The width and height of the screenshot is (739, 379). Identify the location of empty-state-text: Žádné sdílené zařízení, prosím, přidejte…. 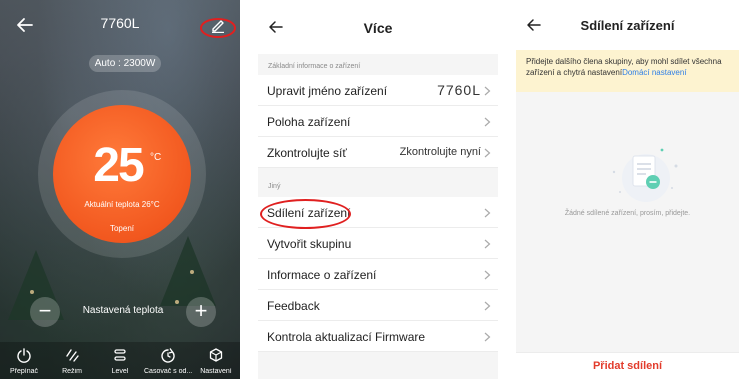
(627, 213).